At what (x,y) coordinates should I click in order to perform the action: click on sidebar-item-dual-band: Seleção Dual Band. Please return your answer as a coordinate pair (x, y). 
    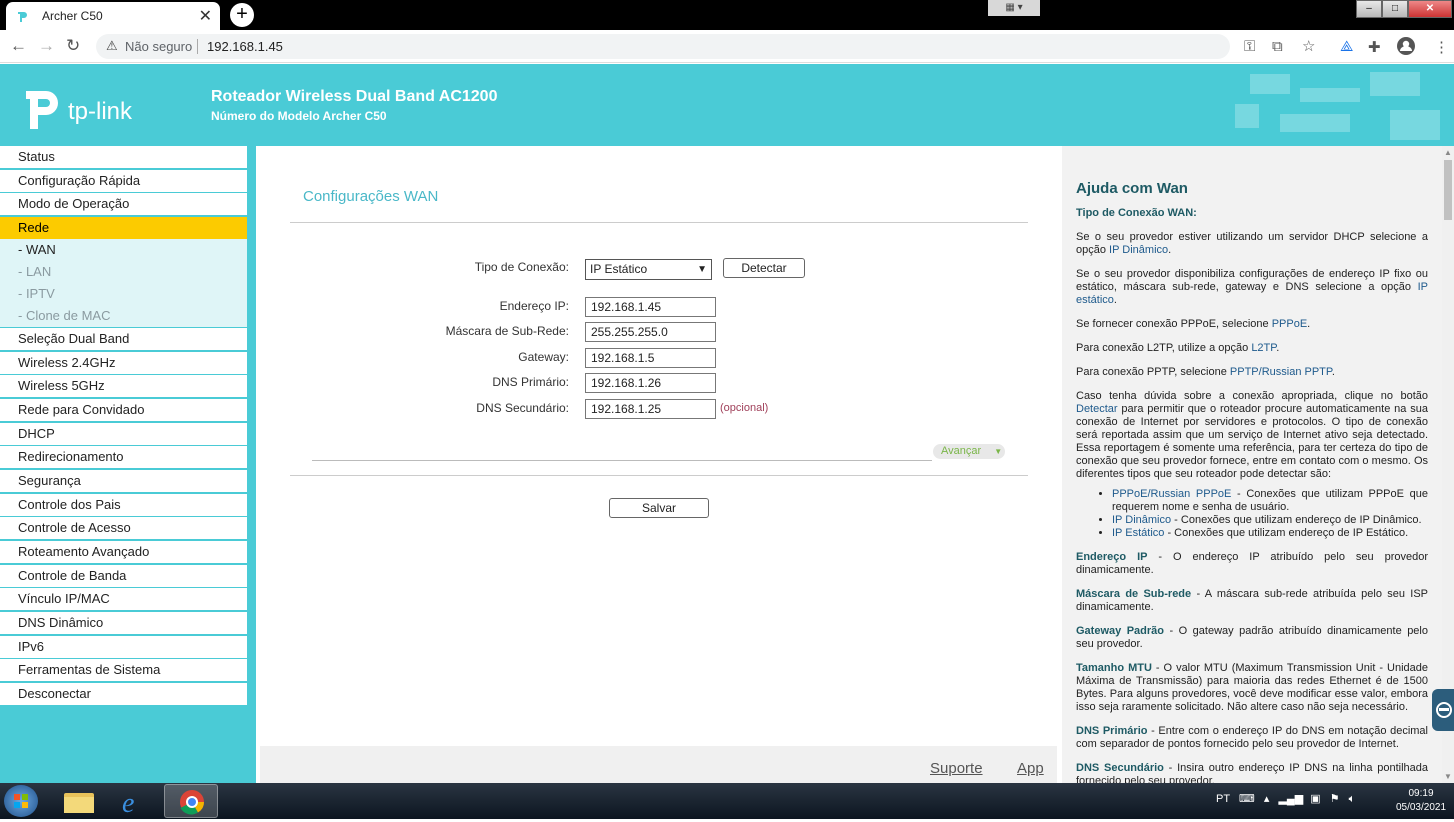
    Looking at the image, I should click on (123, 339).